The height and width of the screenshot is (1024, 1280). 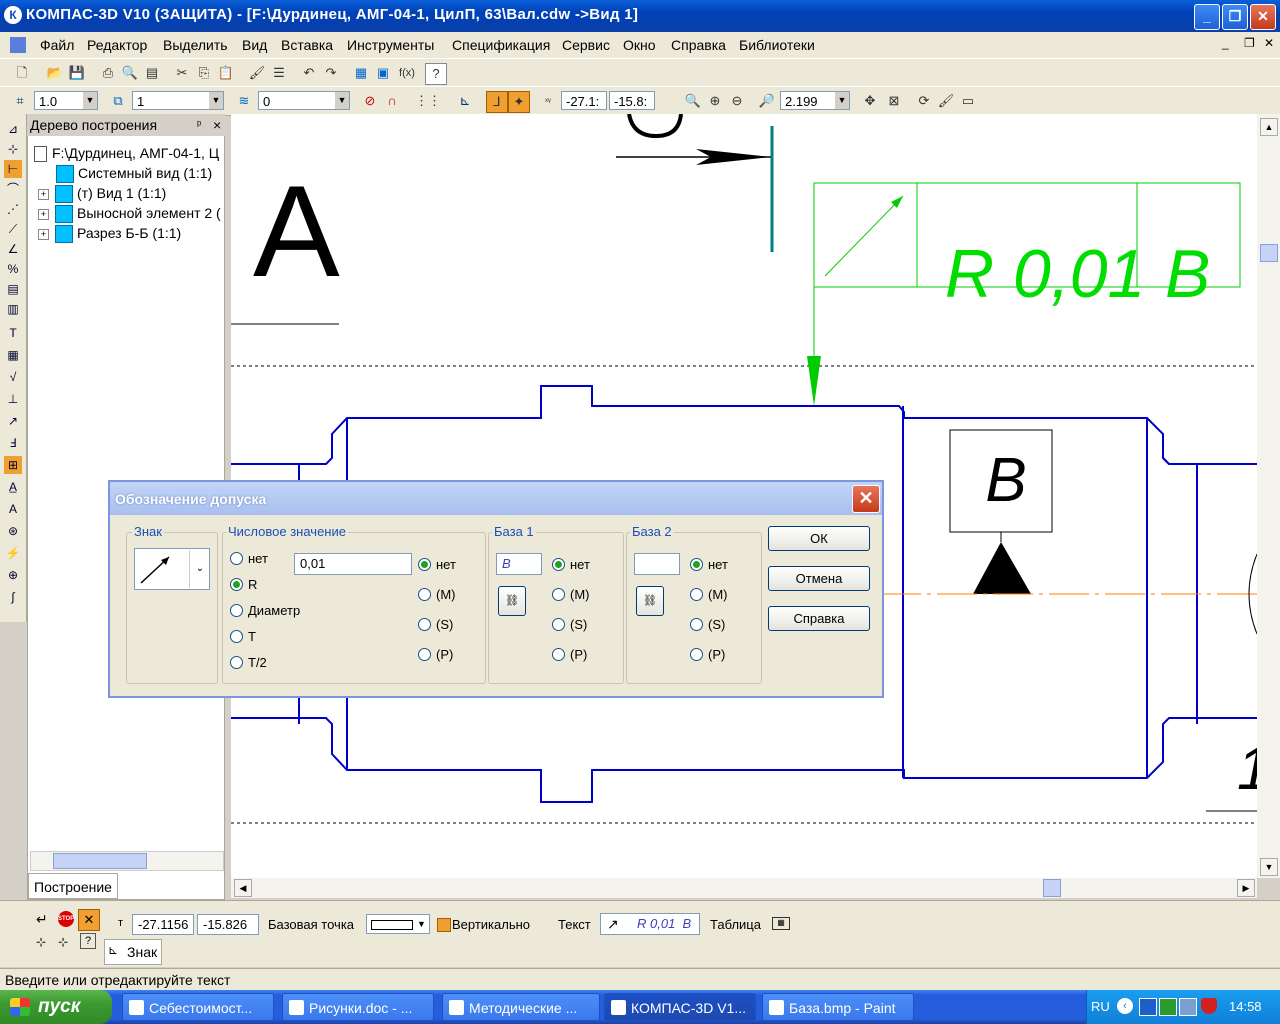 I want to click on tolerance-icon: ⊞, so click(x=13, y=465).